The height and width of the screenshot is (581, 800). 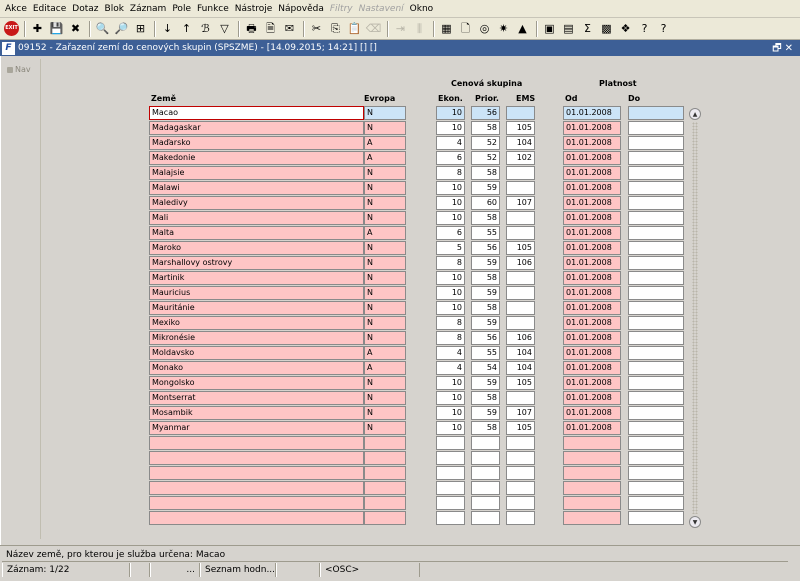 What do you see at coordinates (568, 28) in the screenshot?
I see `calendar-icon: ▤` at bounding box center [568, 28].